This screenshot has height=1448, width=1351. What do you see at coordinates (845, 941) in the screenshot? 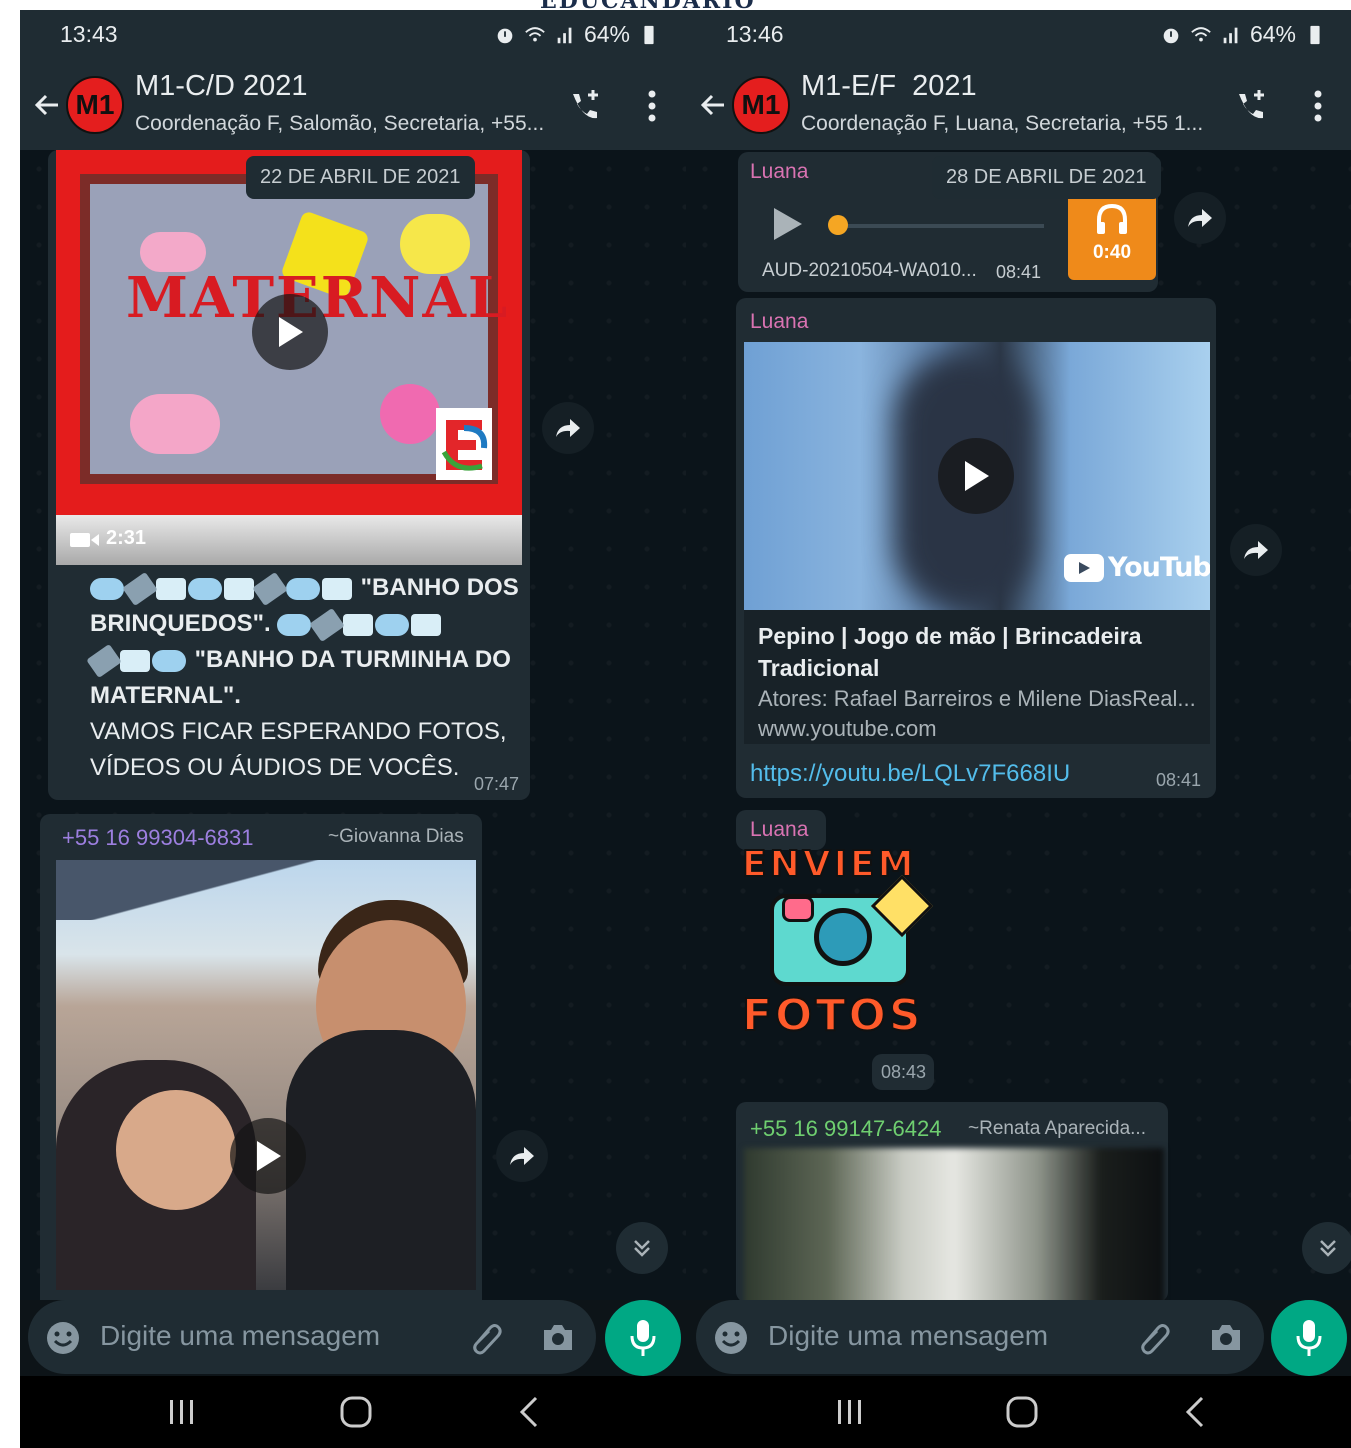
I see `sticker-message: ENVIEM FOTOS` at bounding box center [845, 941].